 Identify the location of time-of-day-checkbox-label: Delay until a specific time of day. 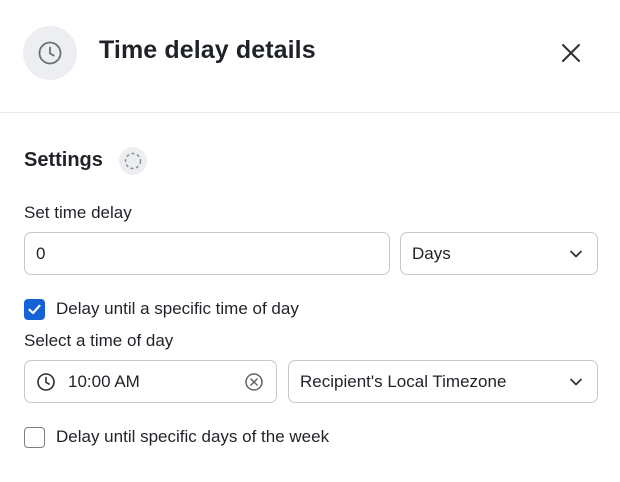
(177, 309).